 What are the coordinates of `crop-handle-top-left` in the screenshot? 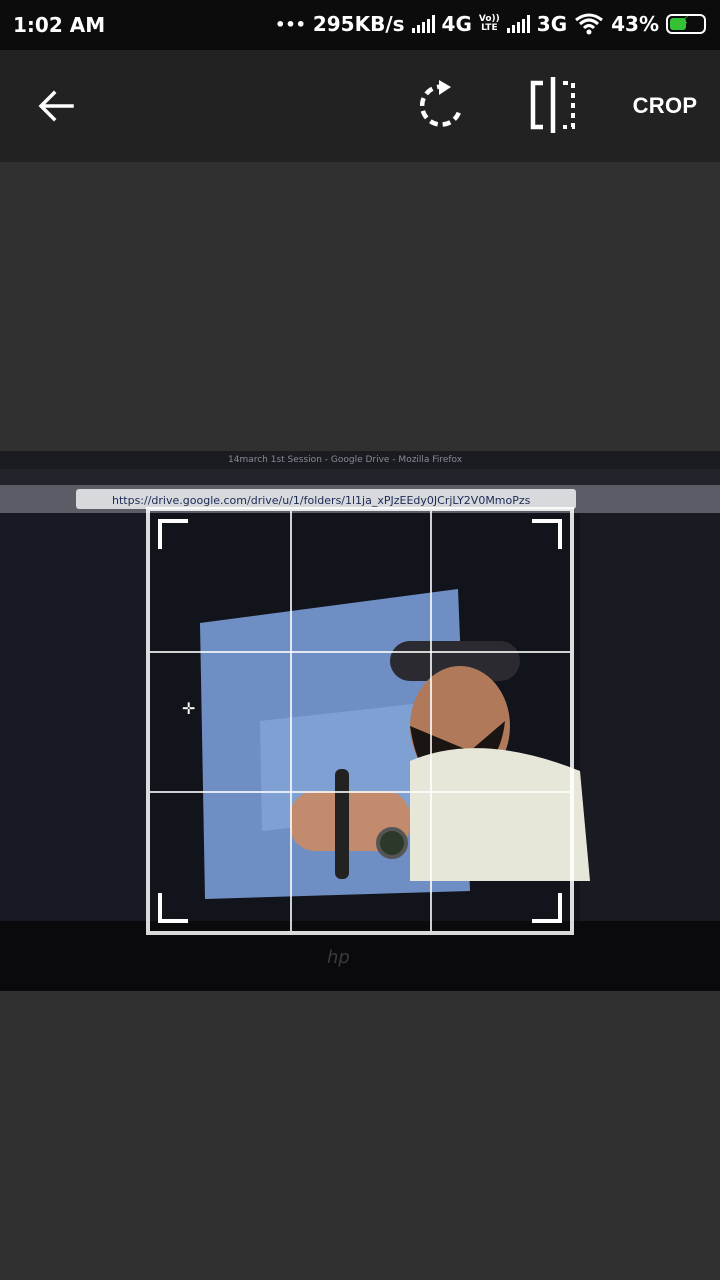 It's located at (173, 534).